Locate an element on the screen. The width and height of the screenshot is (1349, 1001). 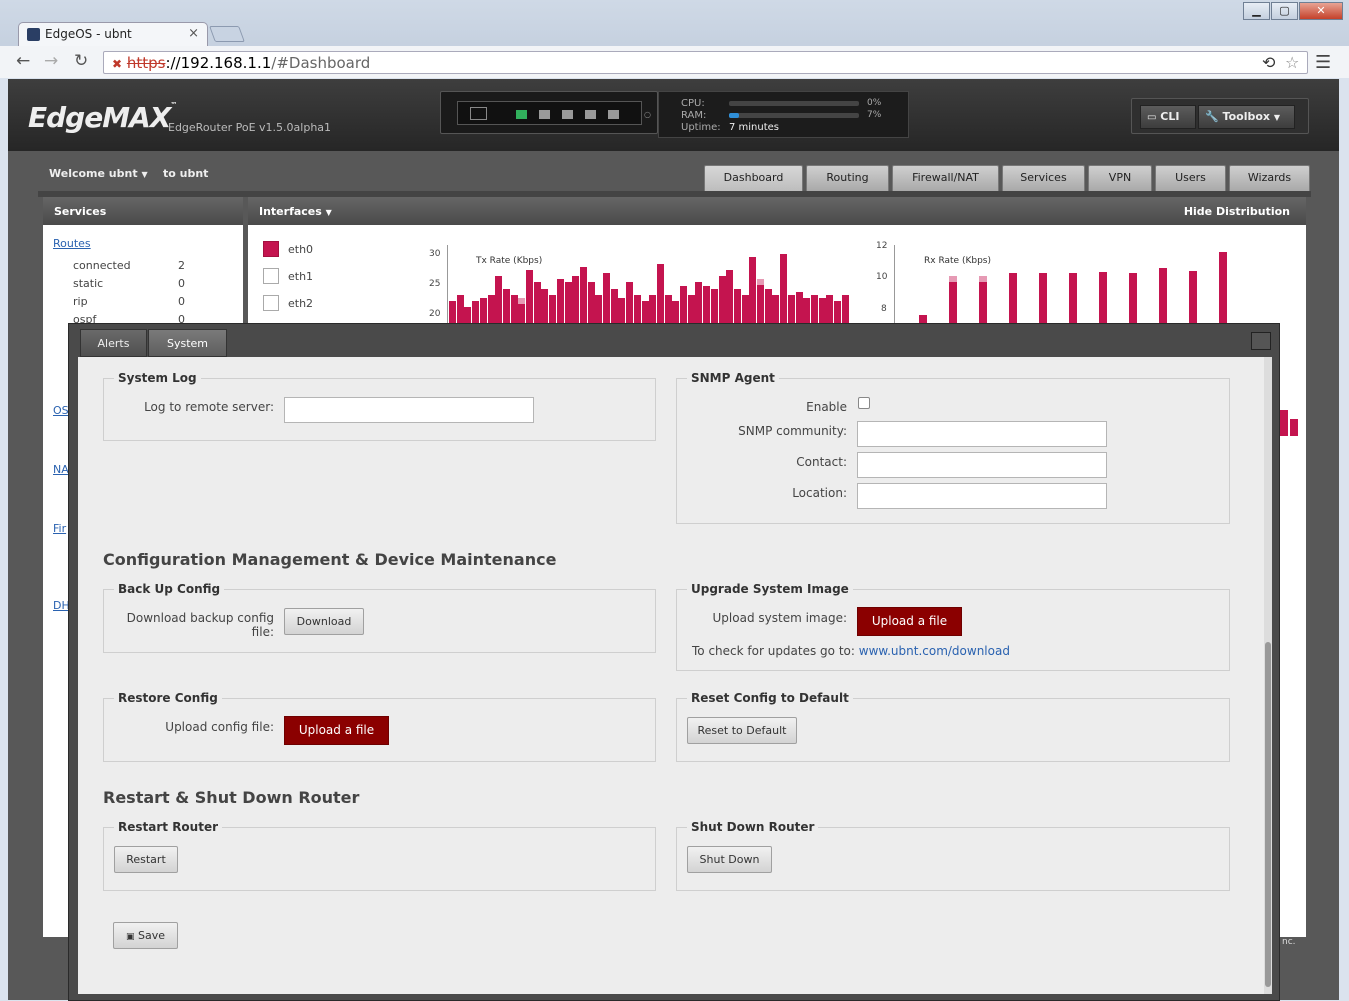
window-close-icon: ✕ is located at coordinates (1321, 11).